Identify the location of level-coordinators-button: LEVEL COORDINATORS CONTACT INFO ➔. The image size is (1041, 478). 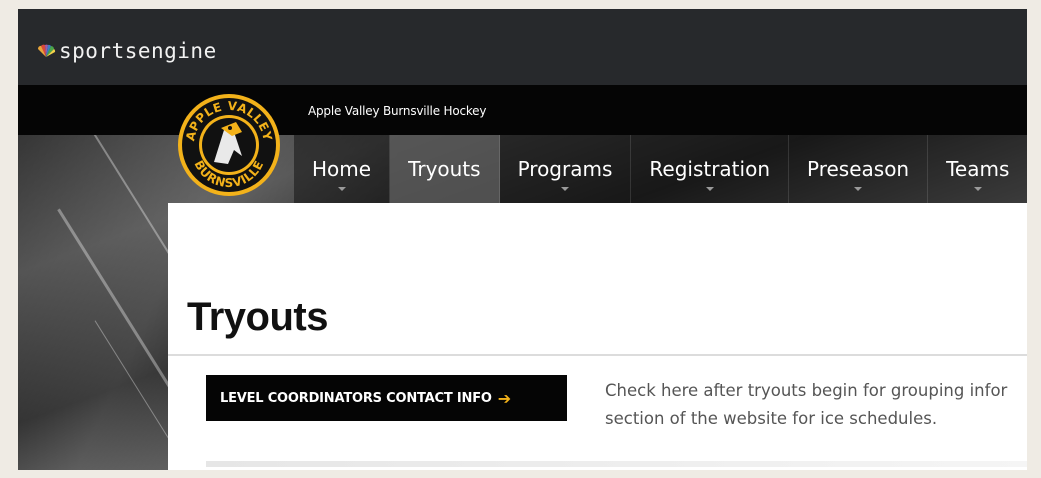
(386, 398).